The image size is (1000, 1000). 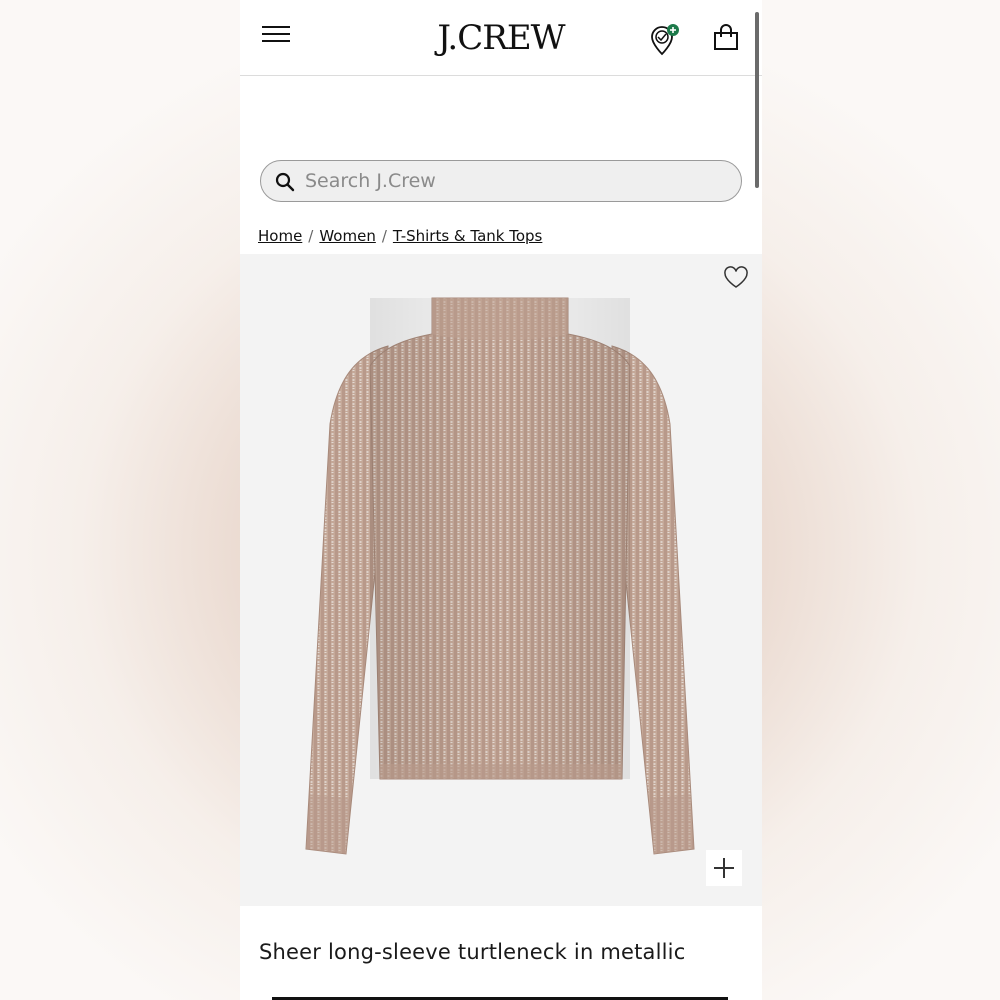 I want to click on shopping-bag-icon, so click(x=726, y=38).